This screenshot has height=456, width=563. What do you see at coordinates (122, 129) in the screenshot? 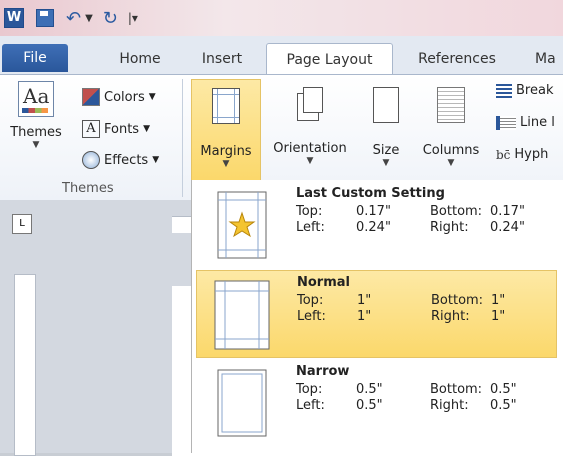
I see `fonts-label: Fonts` at bounding box center [122, 129].